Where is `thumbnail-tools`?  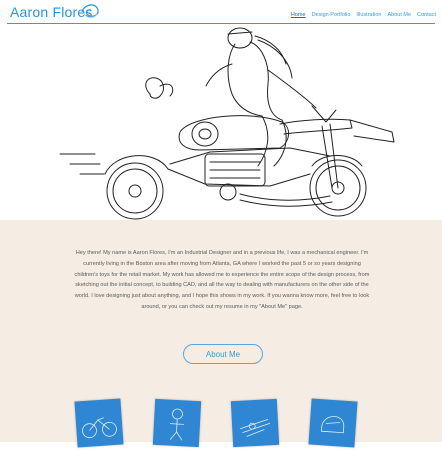 thumbnail-tools is located at coordinates (255, 423).